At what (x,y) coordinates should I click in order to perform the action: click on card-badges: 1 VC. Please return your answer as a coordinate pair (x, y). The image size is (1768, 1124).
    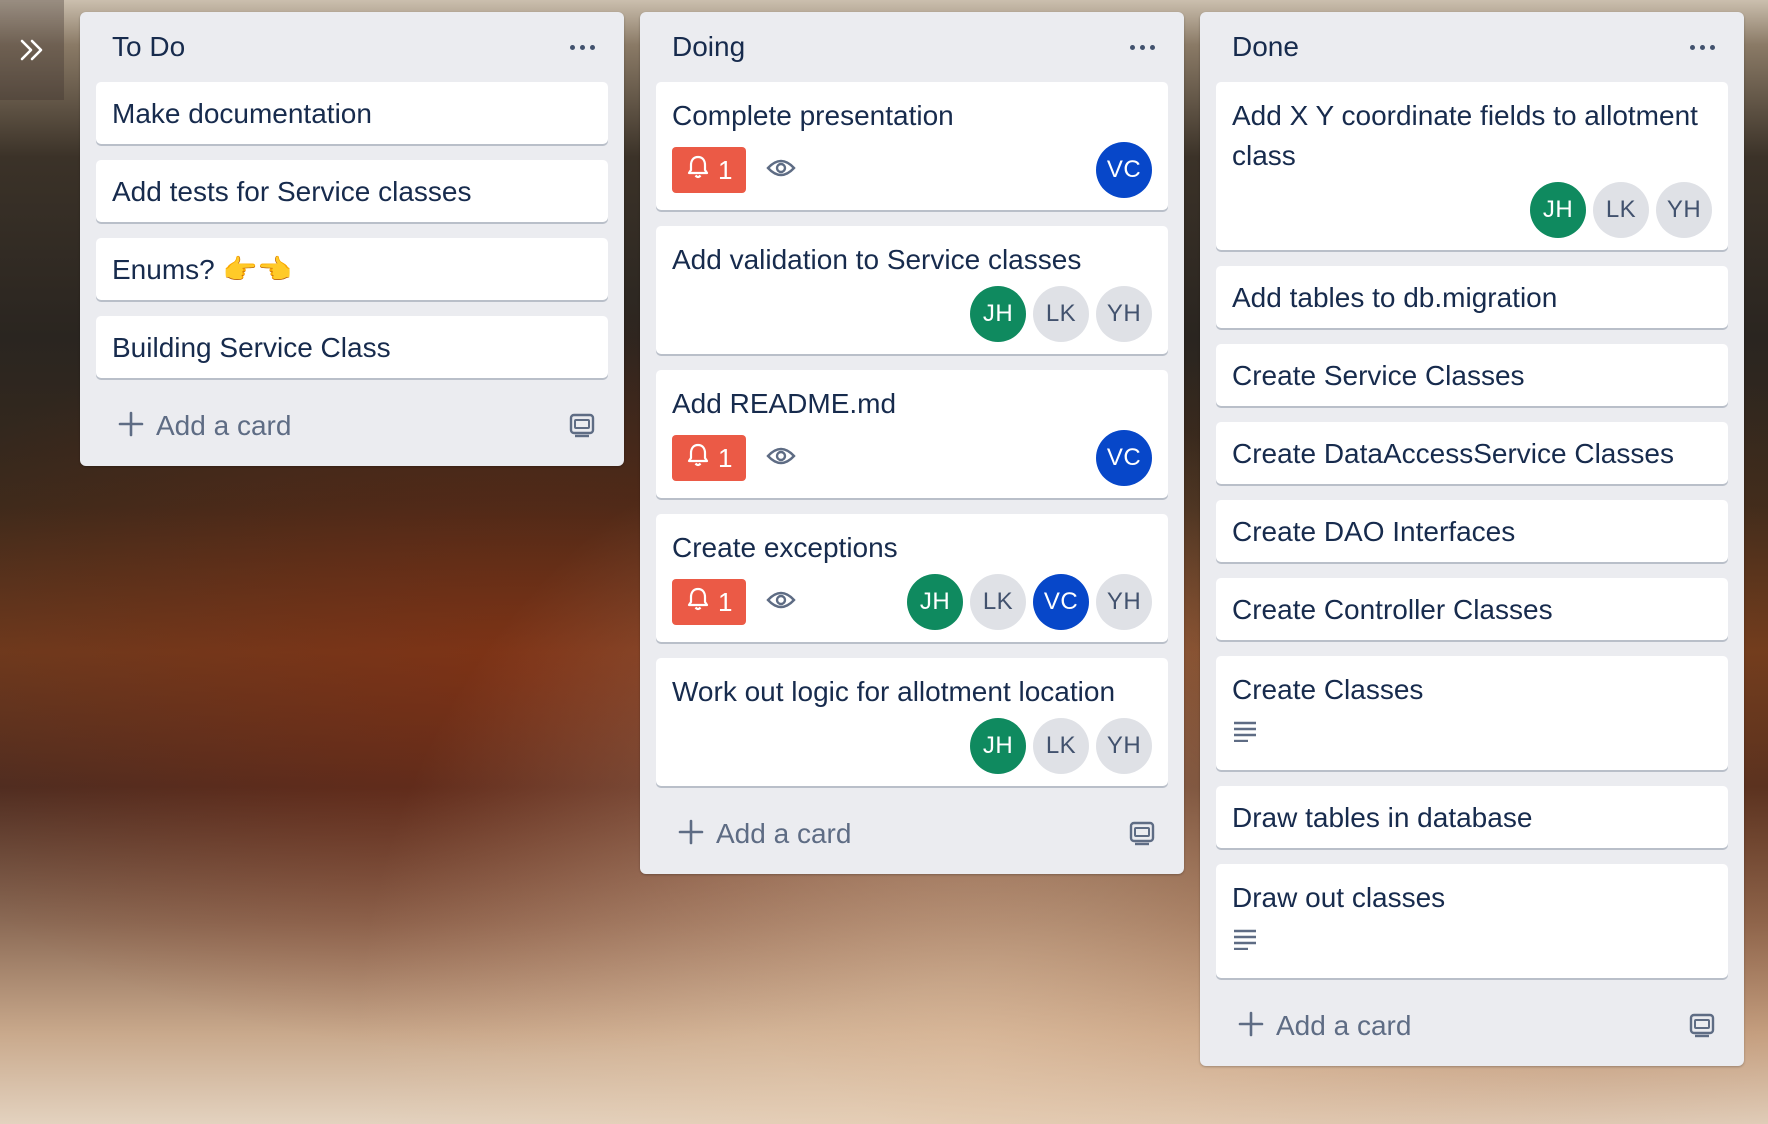
    Looking at the image, I should click on (912, 170).